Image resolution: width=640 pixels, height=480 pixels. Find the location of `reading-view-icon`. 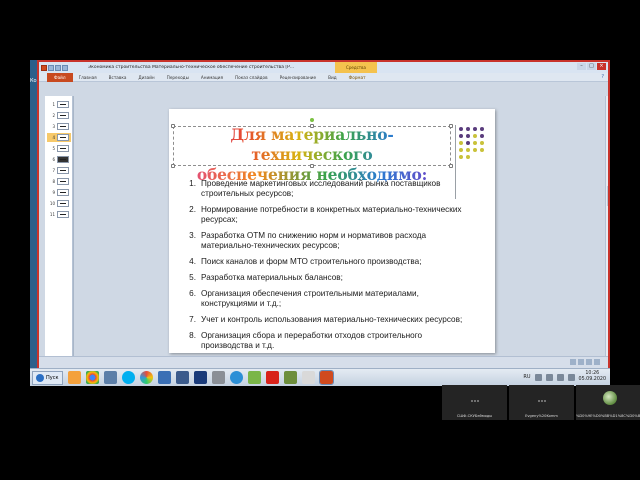

reading-view-icon is located at coordinates (589, 362).